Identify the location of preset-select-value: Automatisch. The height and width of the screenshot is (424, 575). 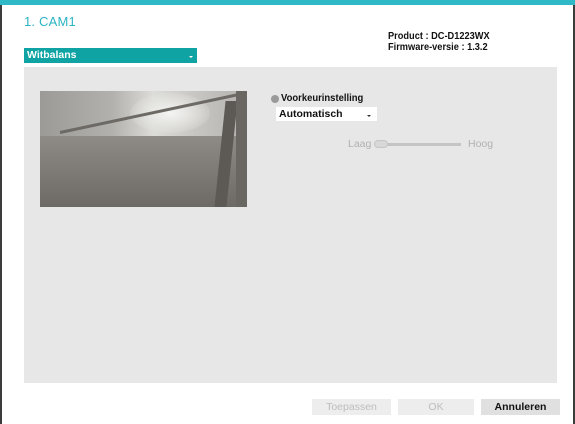
(311, 114).